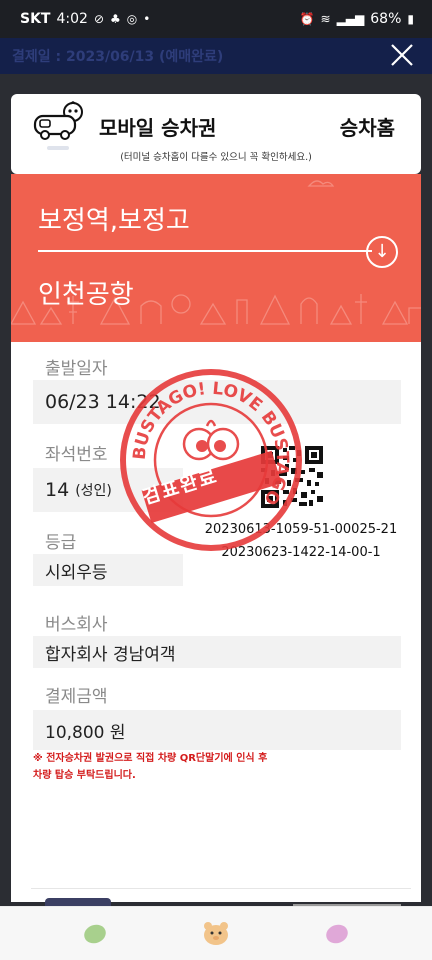  What do you see at coordinates (150, 758) in the screenshot?
I see `notice-line-1: ※ 전자승차권 발권으로 직접 차량 QR단말기에 인식 후` at bounding box center [150, 758].